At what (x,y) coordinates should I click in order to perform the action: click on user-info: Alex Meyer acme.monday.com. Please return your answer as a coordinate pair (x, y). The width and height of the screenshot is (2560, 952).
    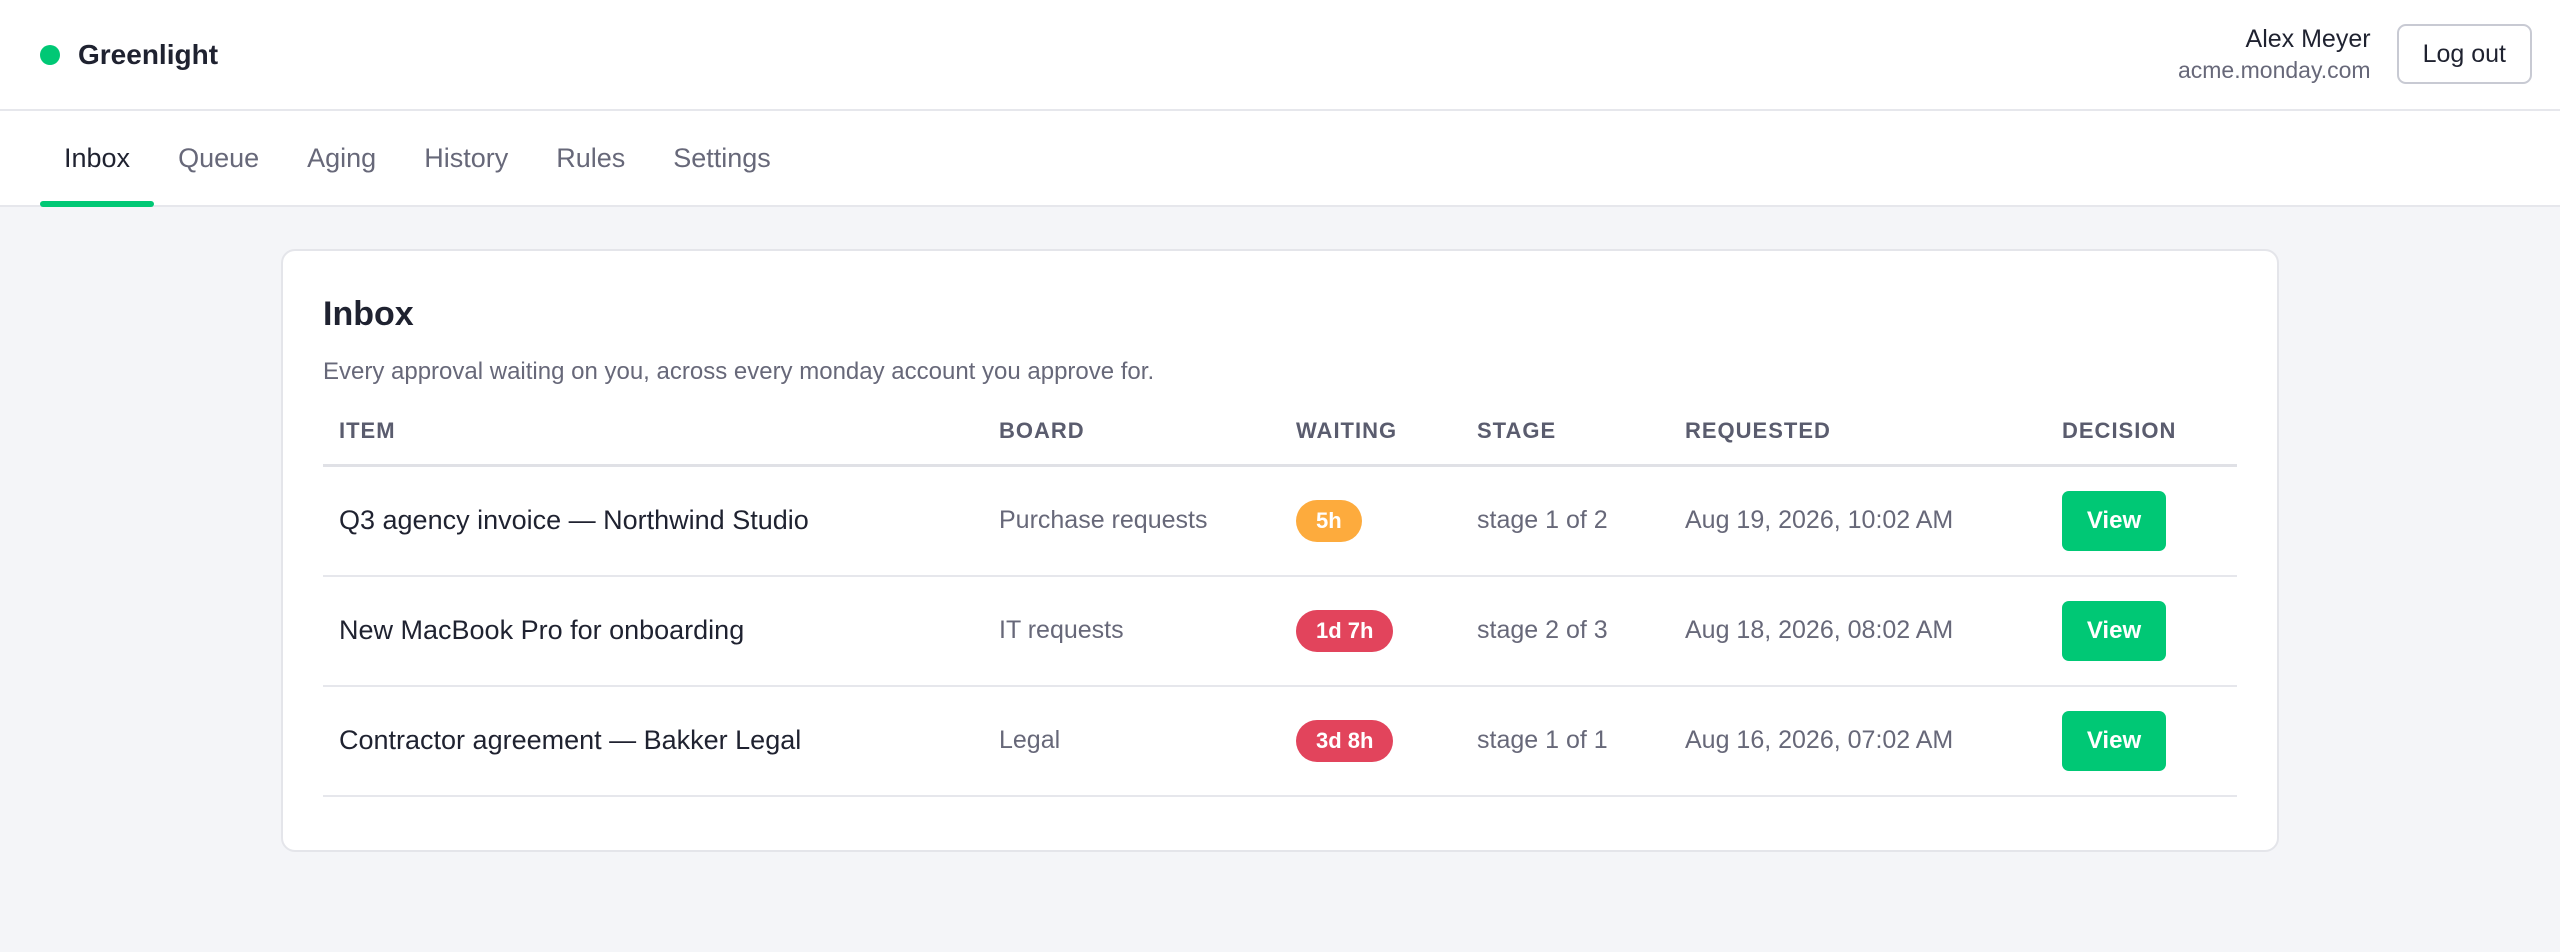
    Looking at the image, I should click on (2274, 54).